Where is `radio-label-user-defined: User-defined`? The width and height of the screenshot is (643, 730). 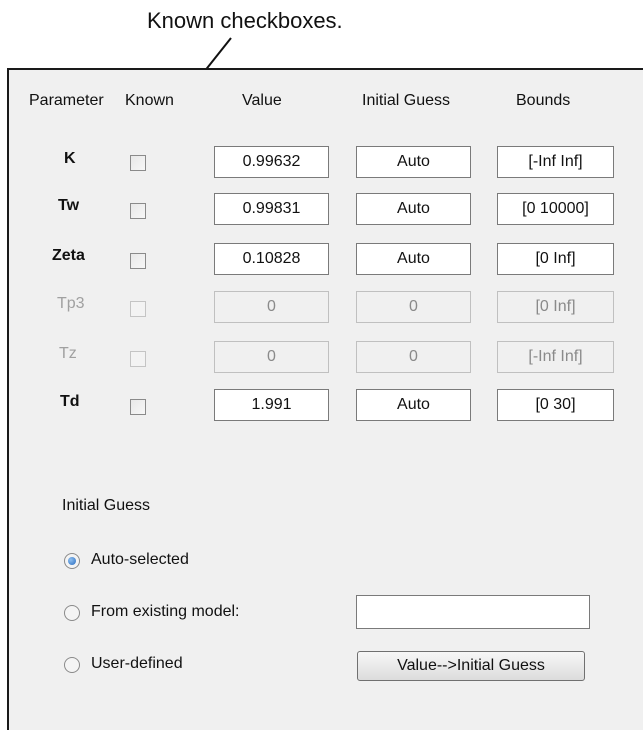
radio-label-user-defined: User-defined is located at coordinates (137, 664).